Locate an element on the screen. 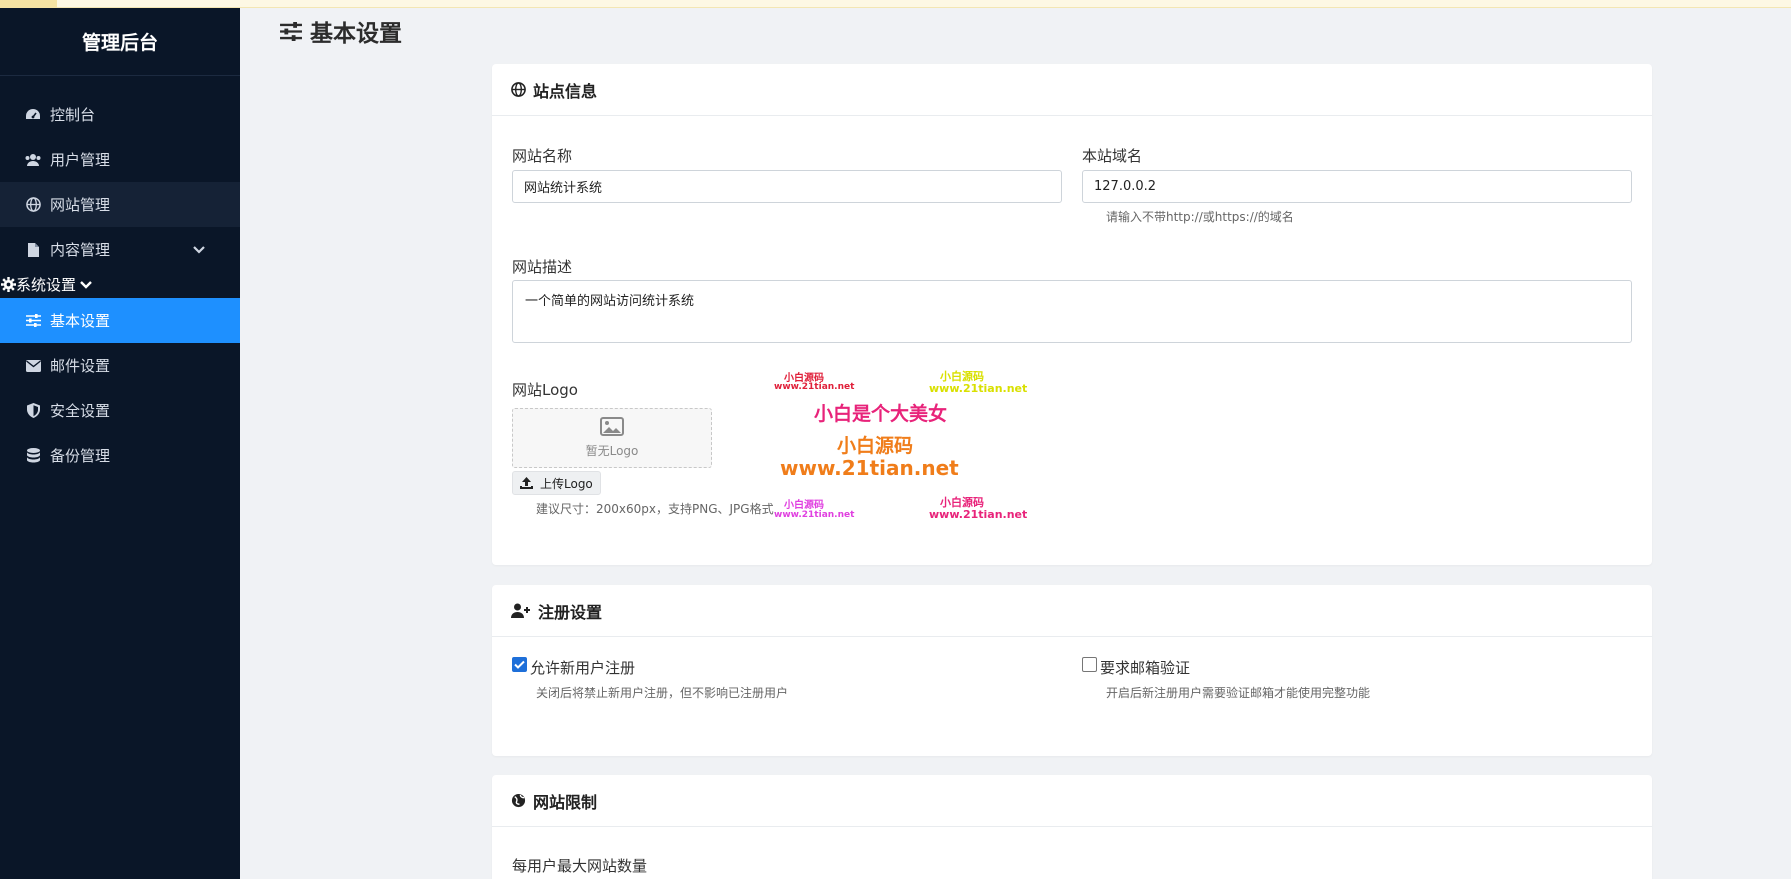  upload-logo-button: 上传Logo is located at coordinates (556, 483).